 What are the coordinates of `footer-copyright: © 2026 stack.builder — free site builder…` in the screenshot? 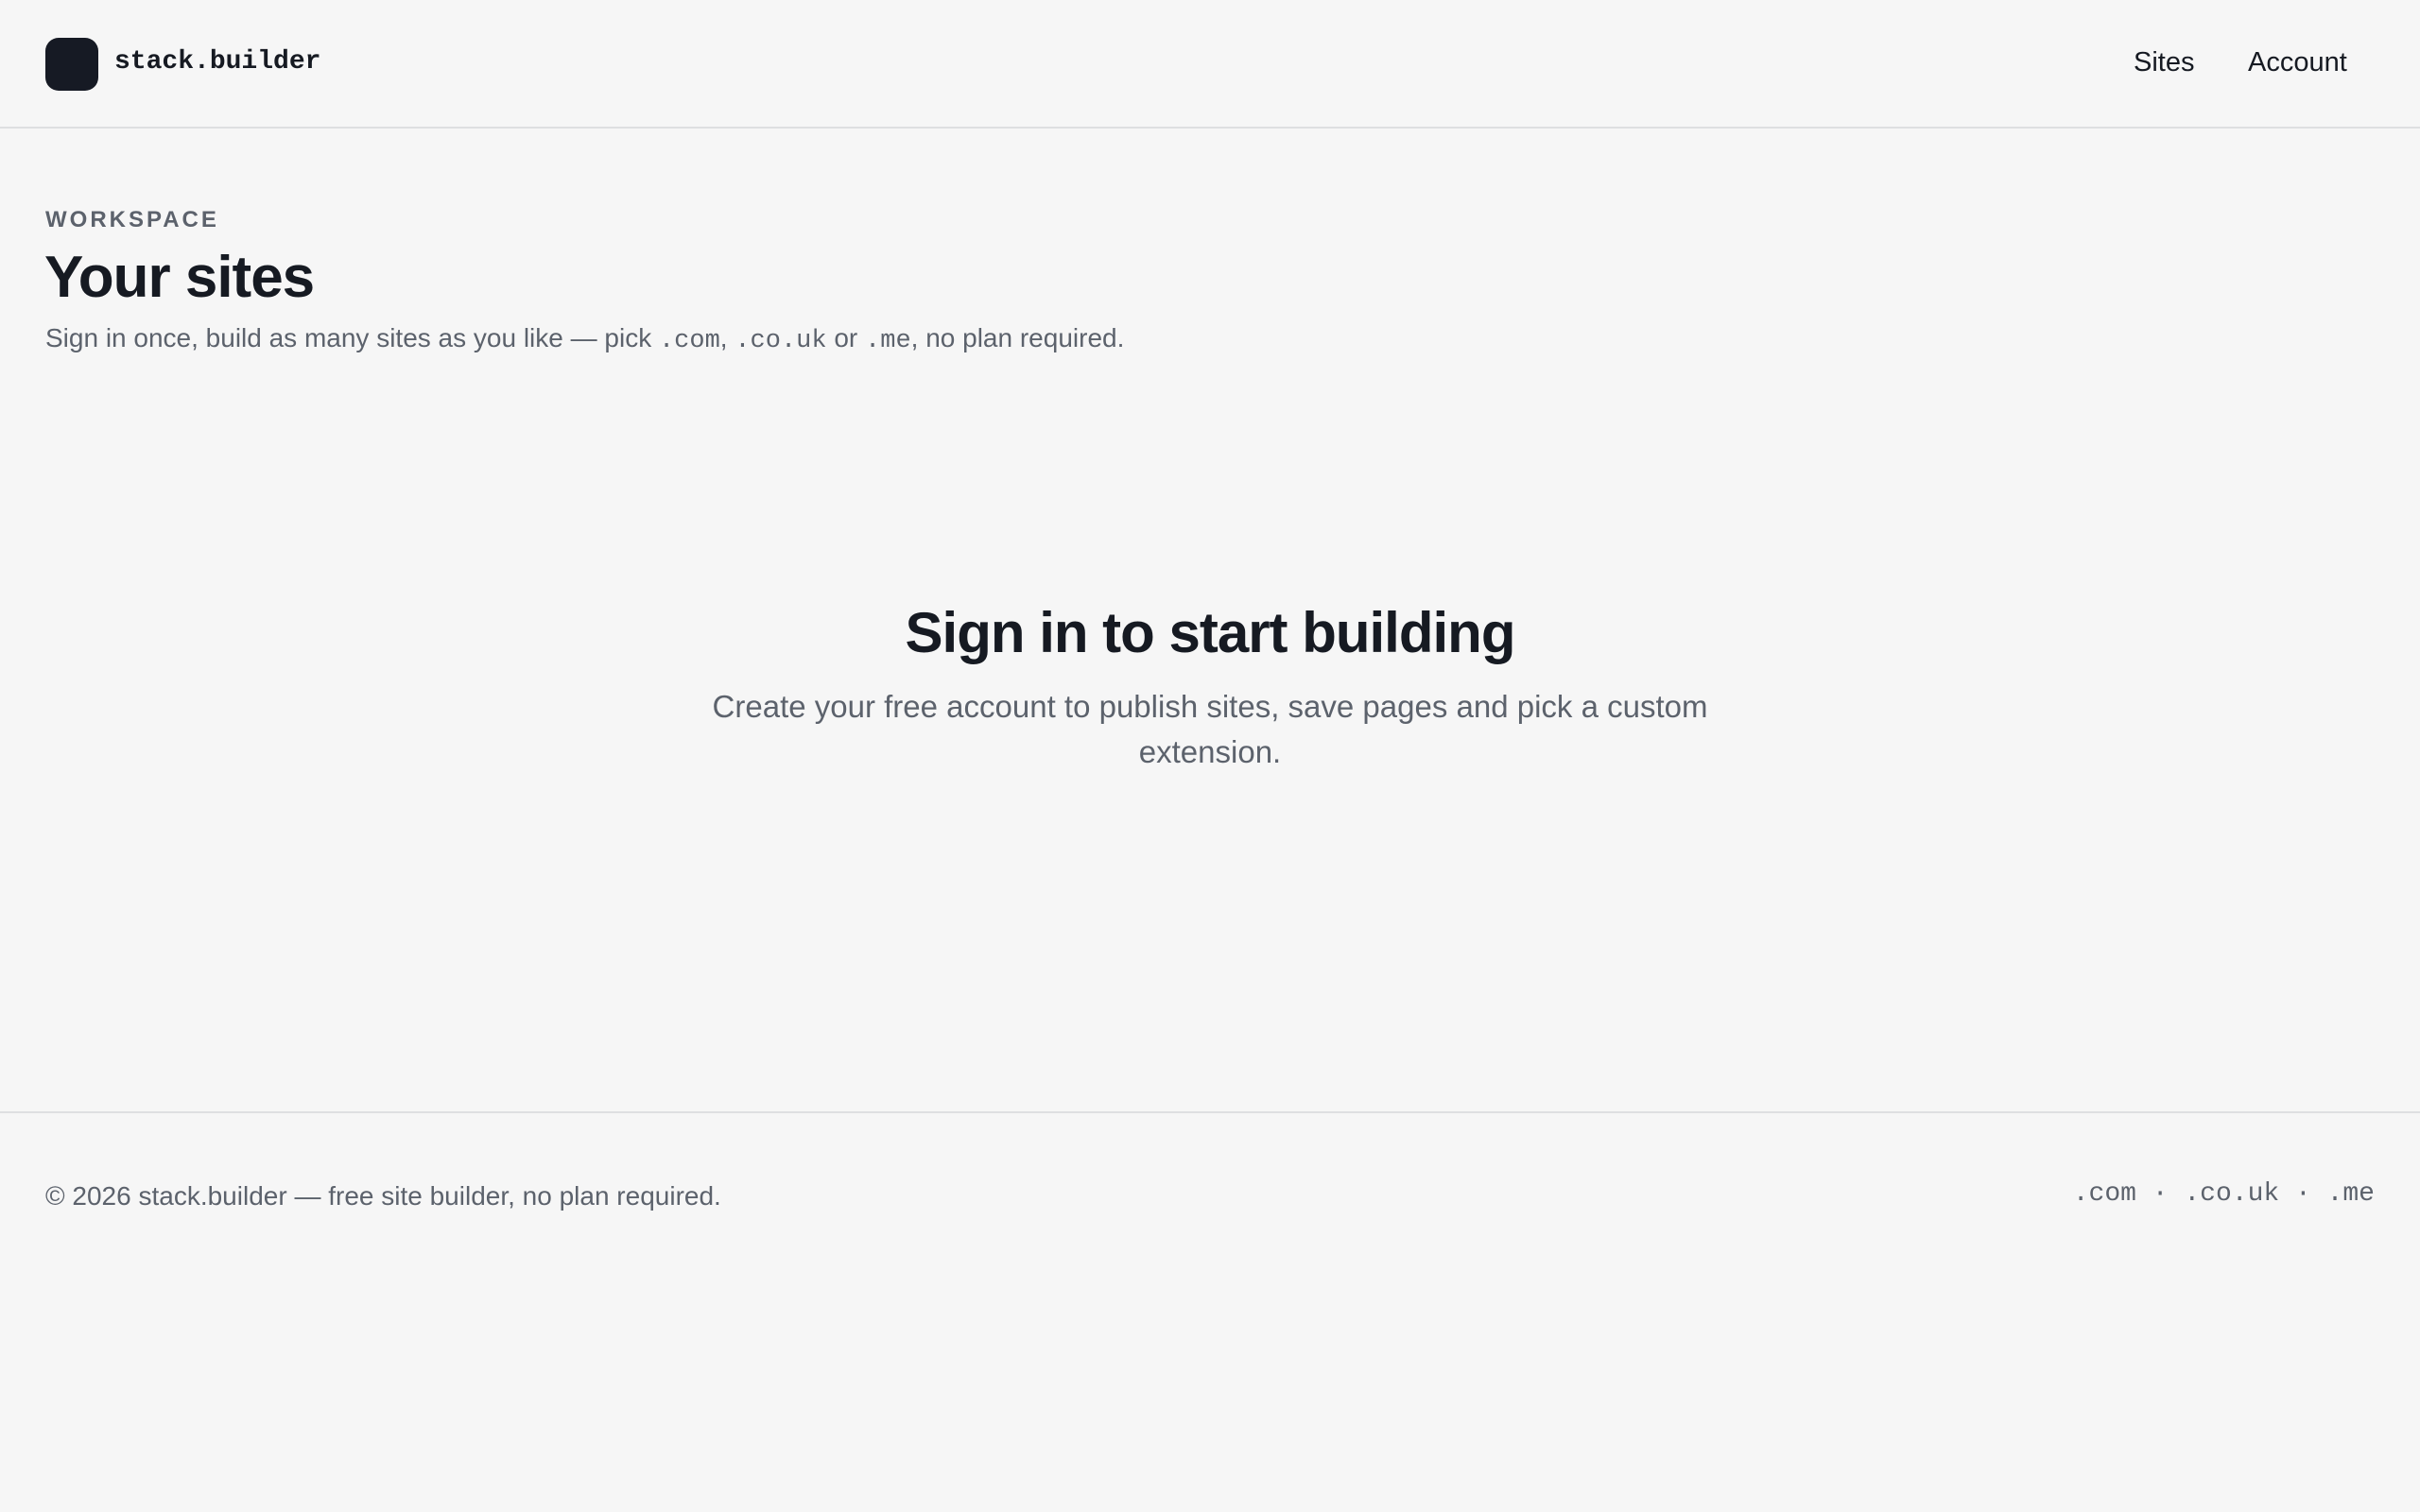 It's located at (383, 1196).